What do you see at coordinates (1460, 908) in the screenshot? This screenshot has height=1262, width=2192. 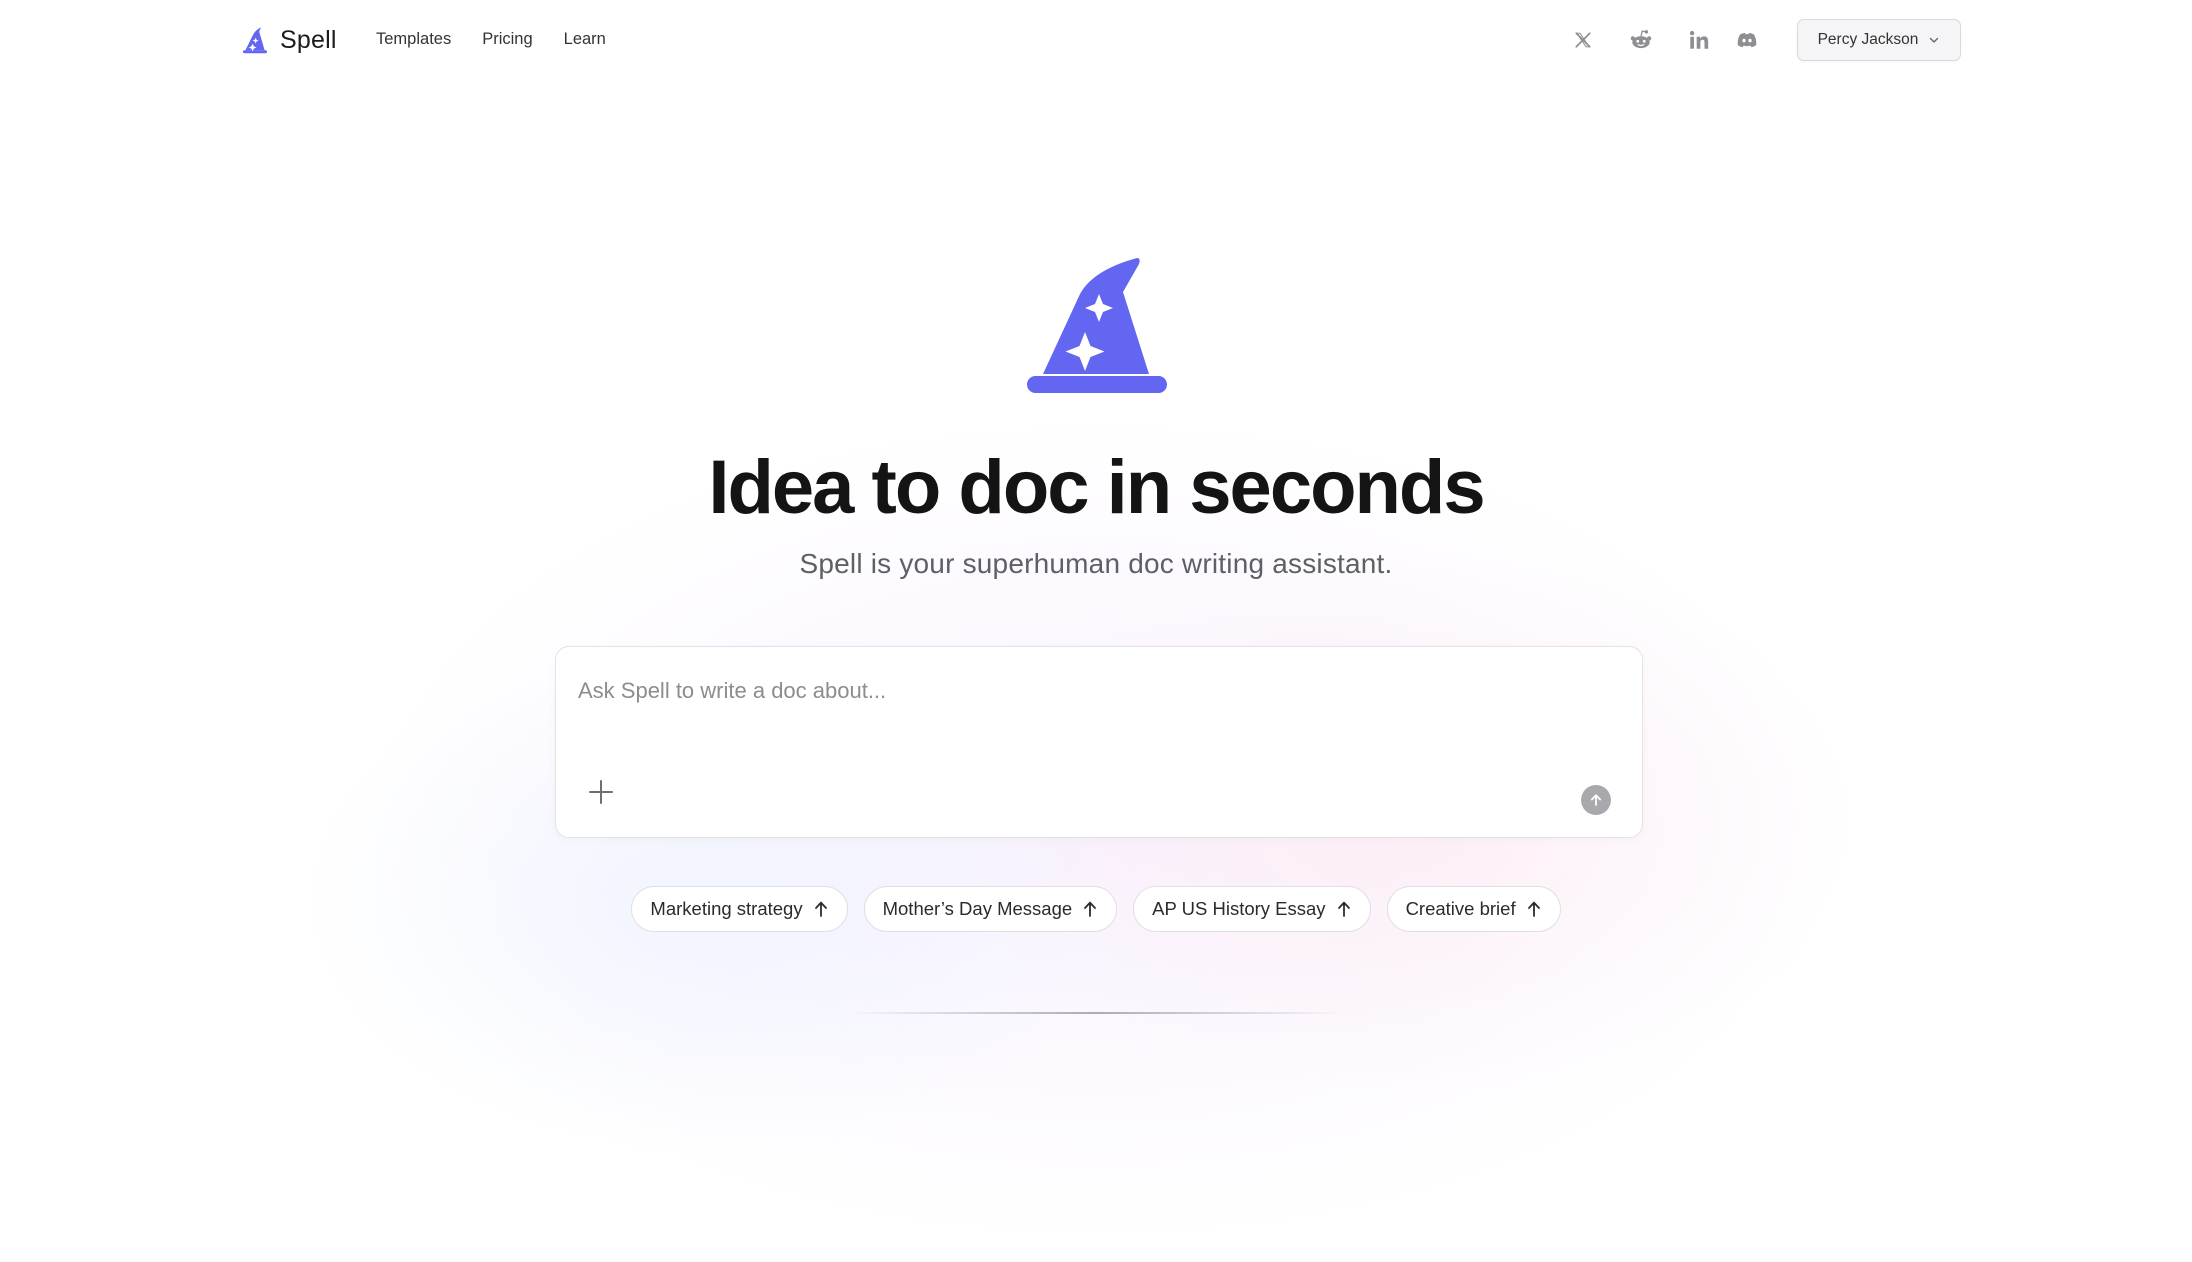 I see `suggestion-label: Creative brief` at bounding box center [1460, 908].